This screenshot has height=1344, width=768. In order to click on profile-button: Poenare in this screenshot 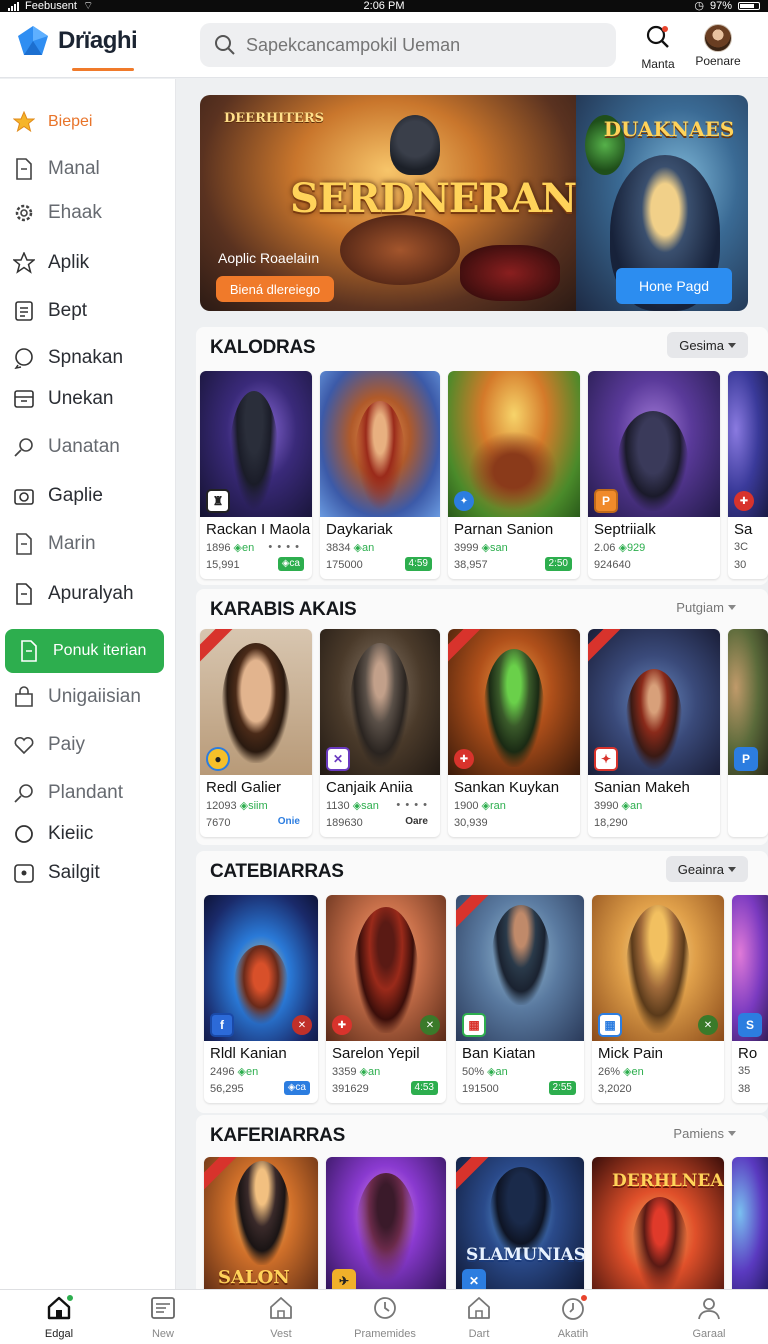, I will do `click(718, 46)`.